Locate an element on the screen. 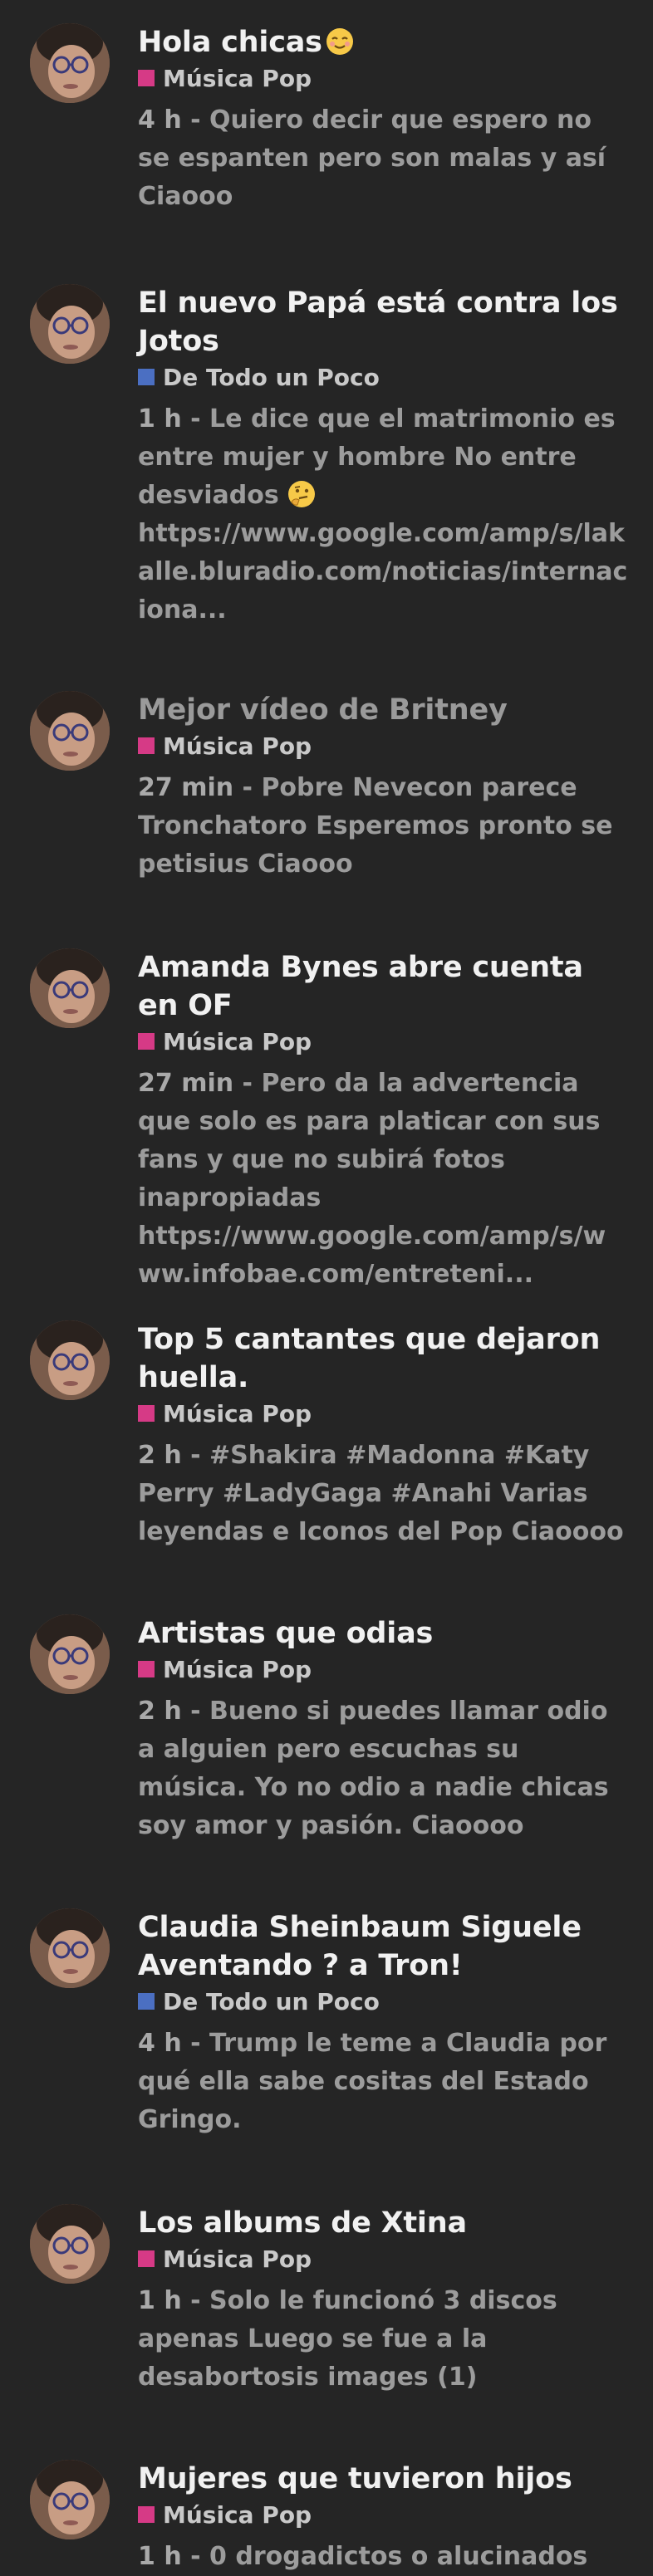 The width and height of the screenshot is (653, 2576). topic-title: Hola chicas is located at coordinates (383, 42).